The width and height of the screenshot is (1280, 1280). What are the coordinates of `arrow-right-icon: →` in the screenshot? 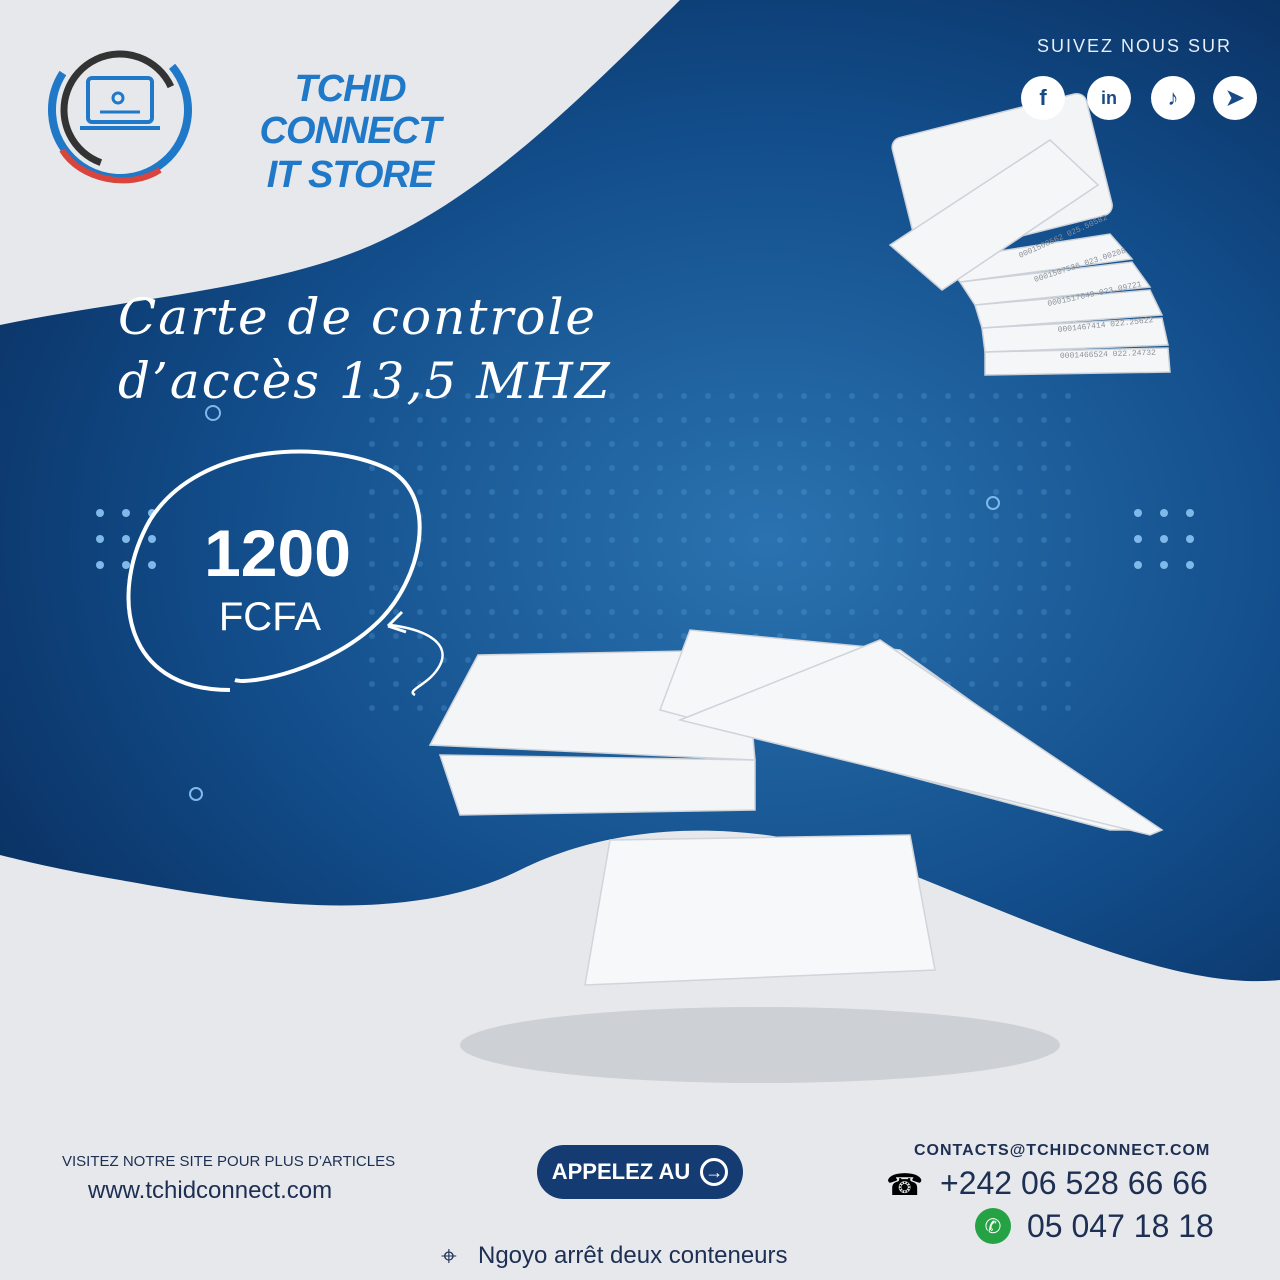 It's located at (714, 1172).